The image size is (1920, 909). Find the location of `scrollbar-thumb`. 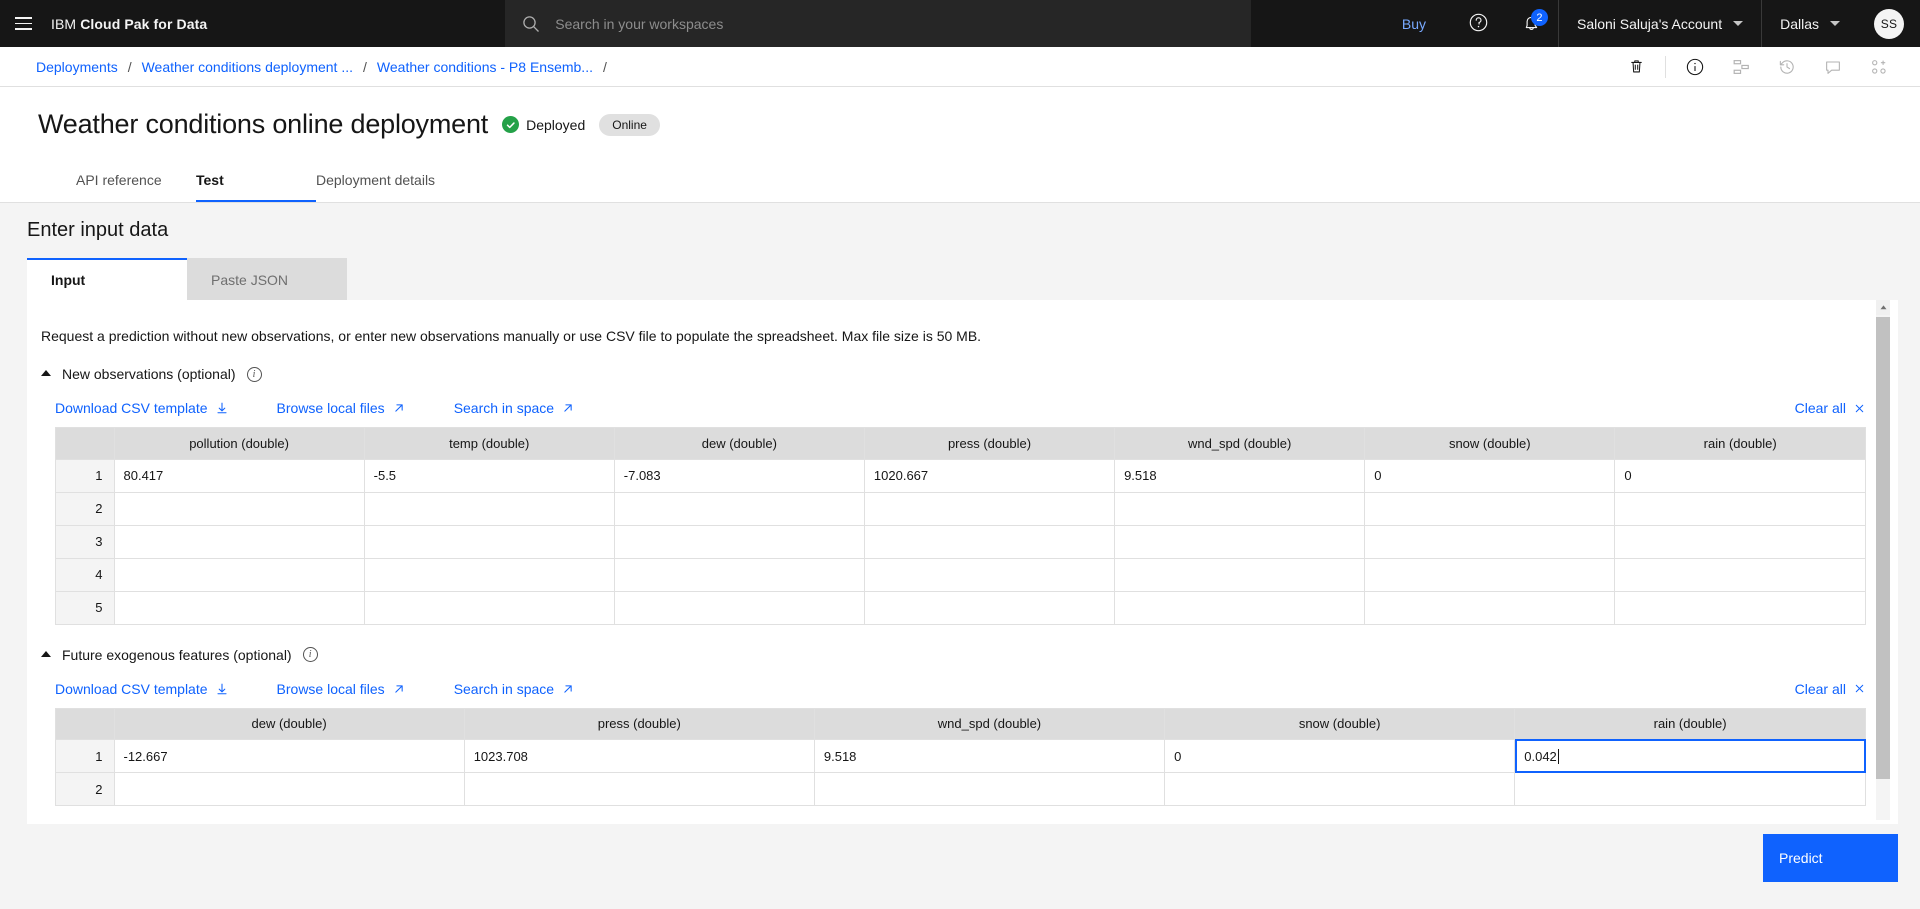

scrollbar-thumb is located at coordinates (1883, 548).